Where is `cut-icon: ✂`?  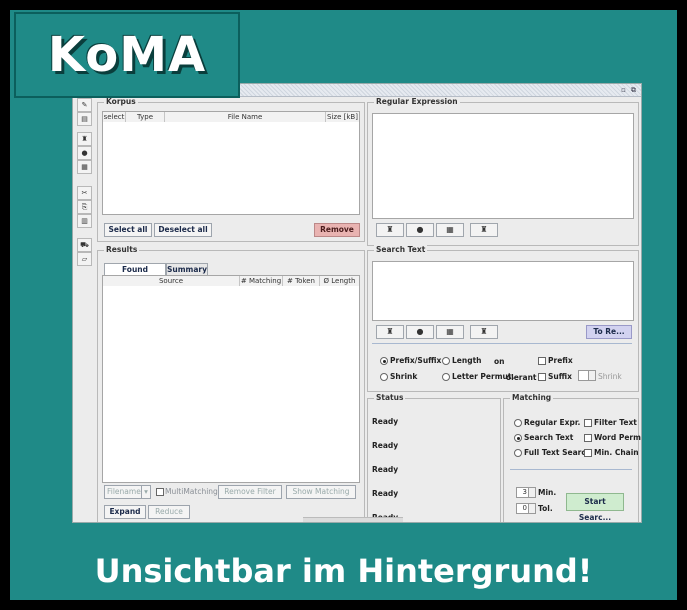
cut-icon: ✂ is located at coordinates (84, 193).